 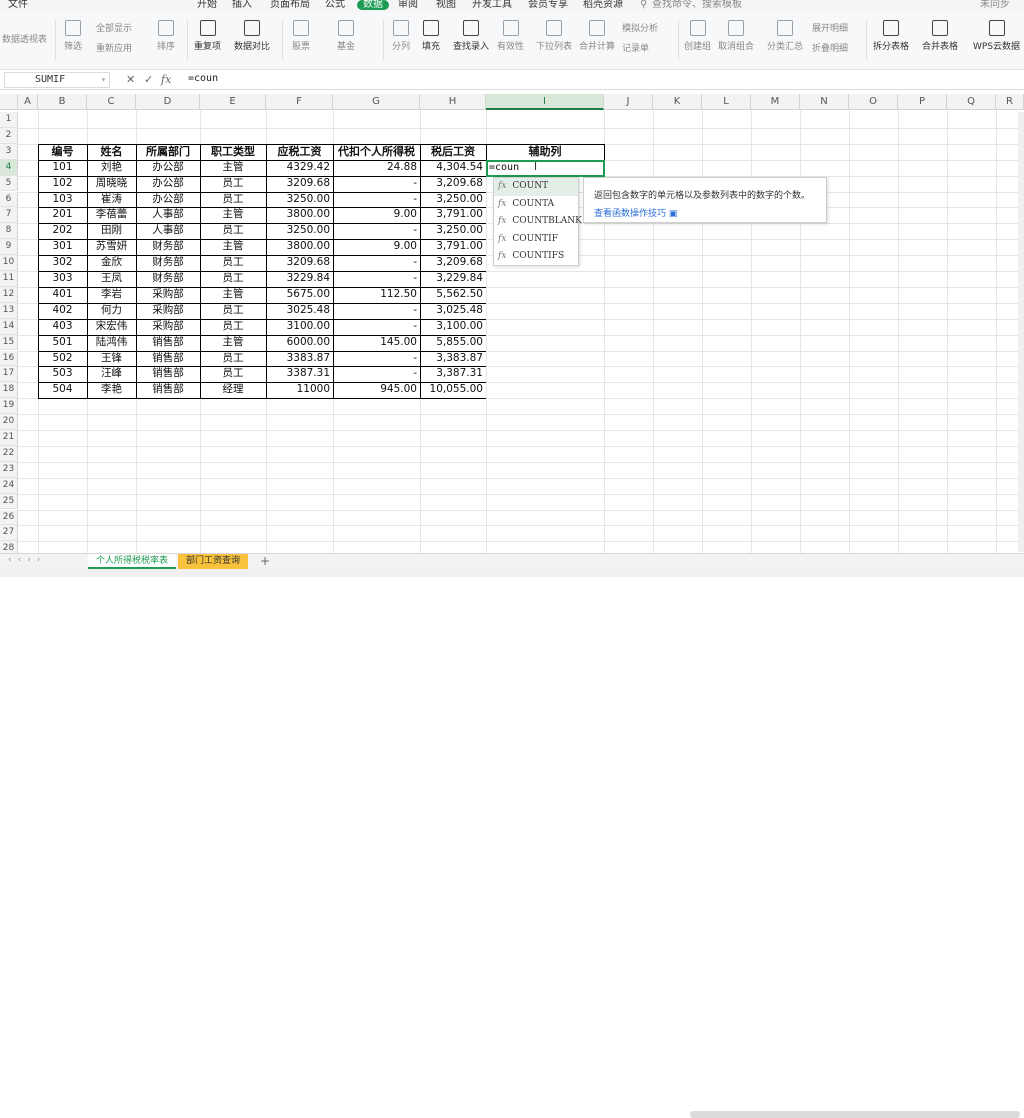 I want to click on row-header: 25, so click(x=9, y=501).